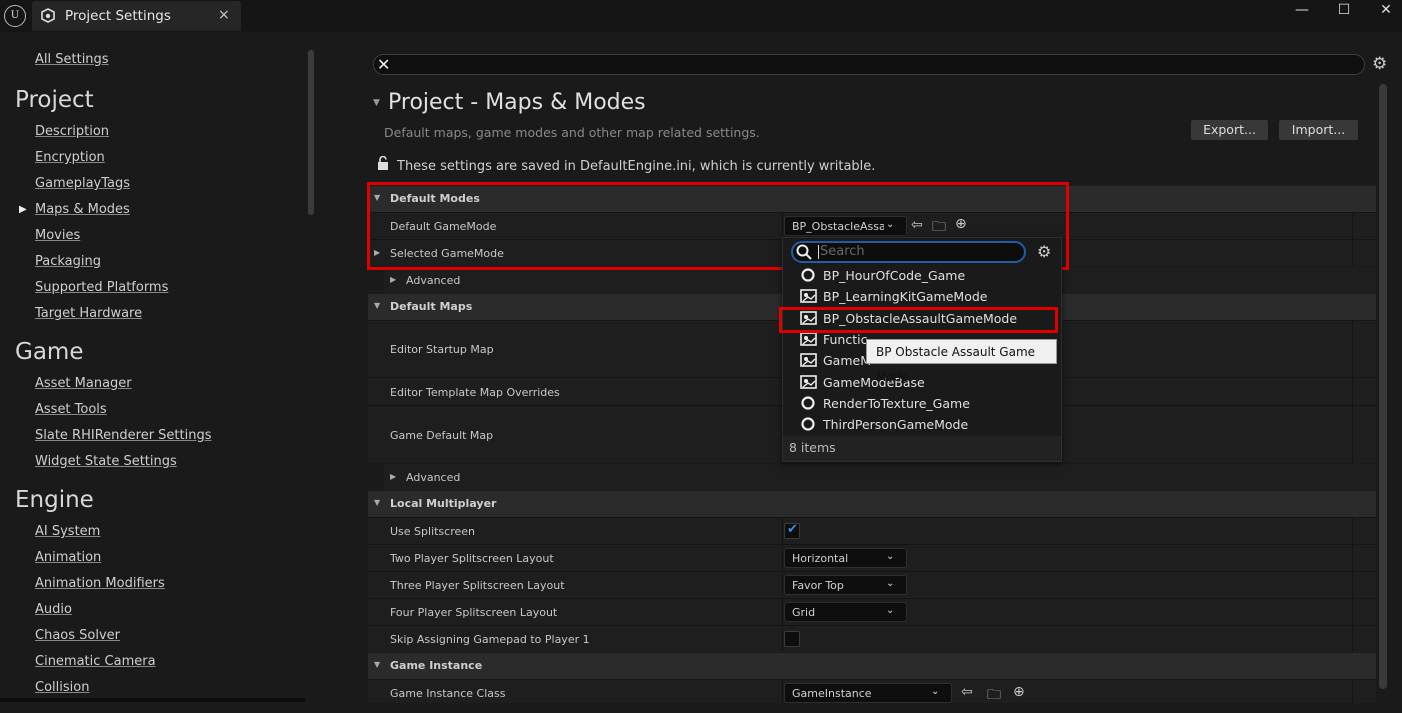 This screenshot has height=713, width=1402. I want to click on dropdown-item-hourofcode: BP_HourOfCode_Game, so click(882, 275).